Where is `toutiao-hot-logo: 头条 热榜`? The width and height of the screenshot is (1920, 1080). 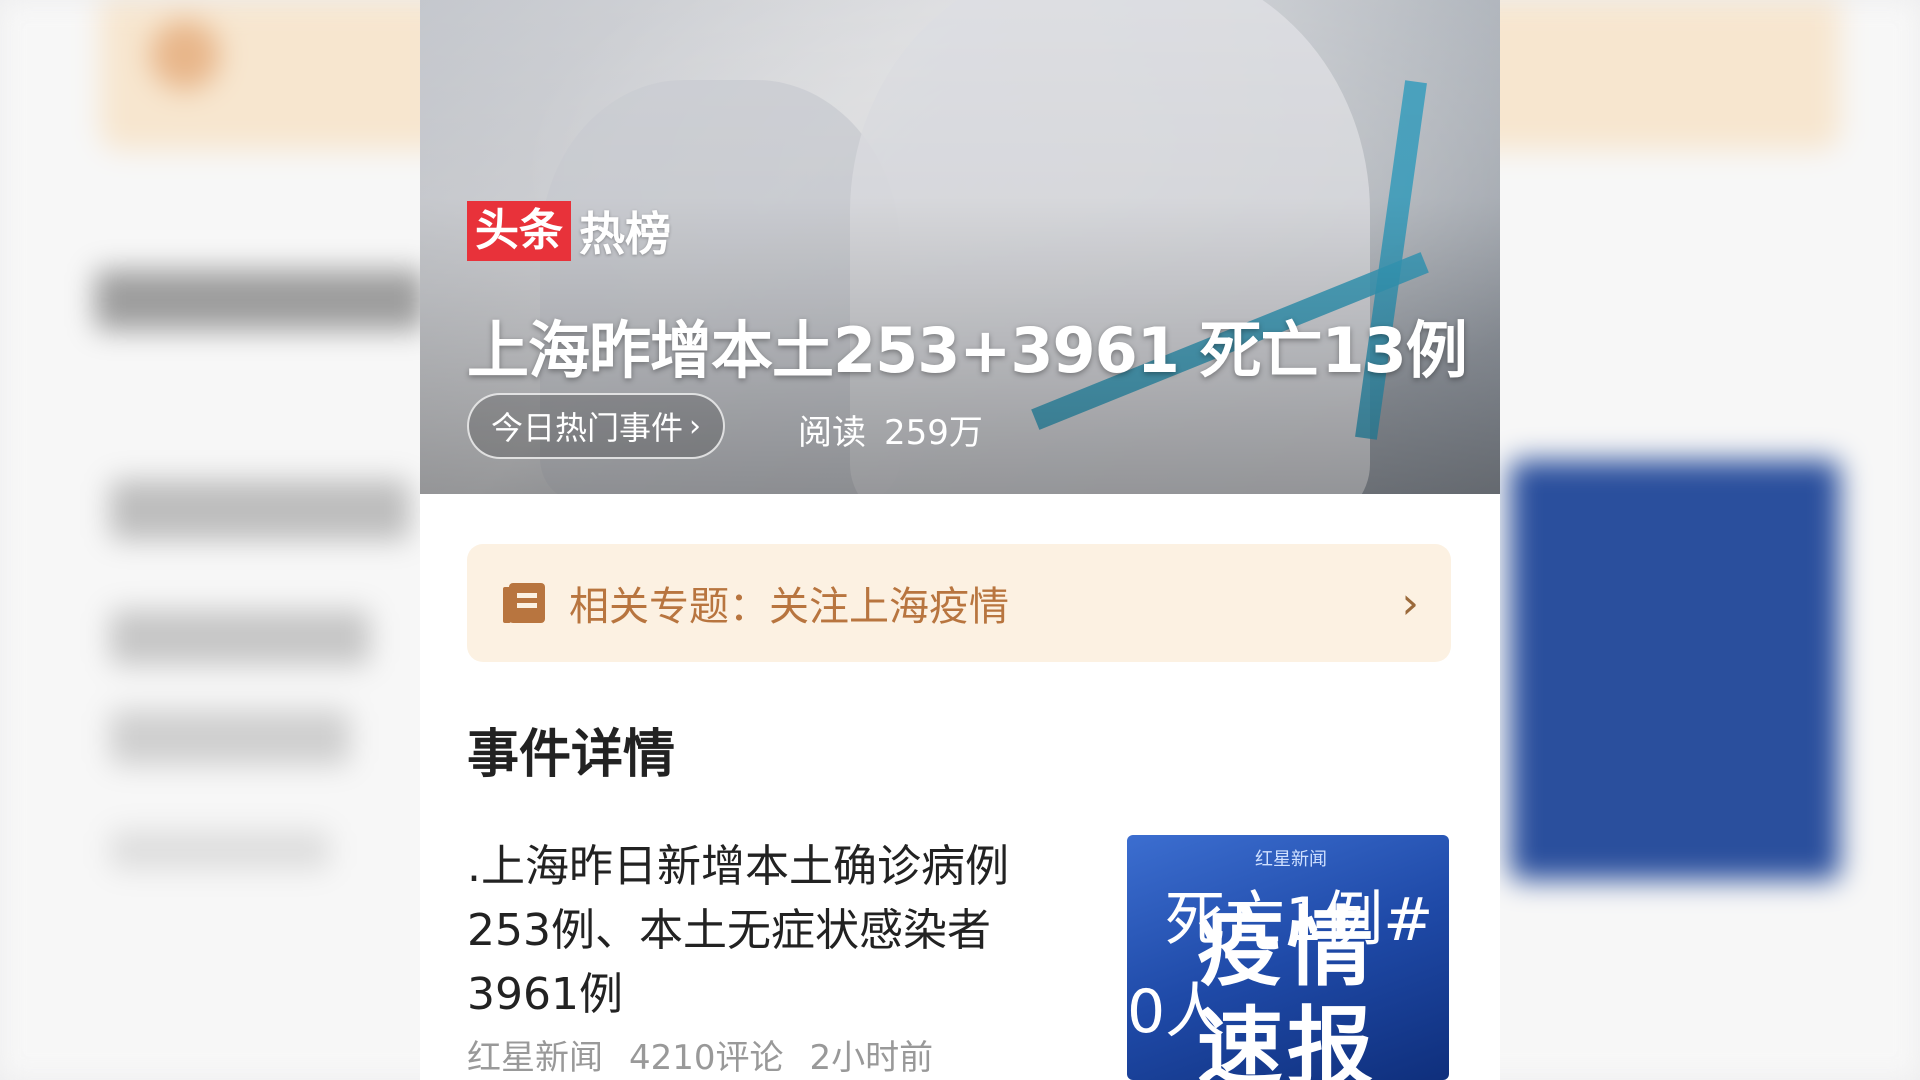 toutiao-hot-logo: 头条 热榜 is located at coordinates (569, 231).